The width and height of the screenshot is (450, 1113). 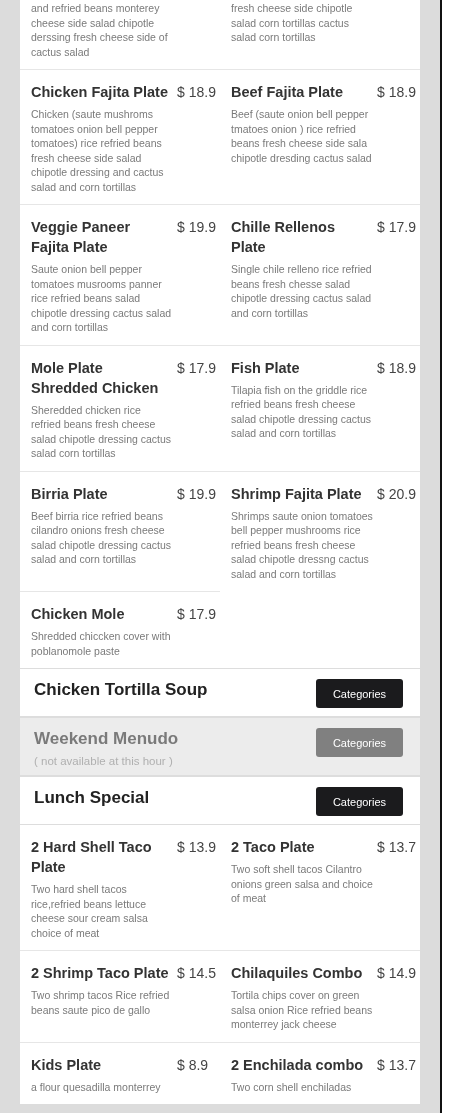 What do you see at coordinates (100, 973) in the screenshot?
I see `dish-name: 2 Shrimp Taco Plate` at bounding box center [100, 973].